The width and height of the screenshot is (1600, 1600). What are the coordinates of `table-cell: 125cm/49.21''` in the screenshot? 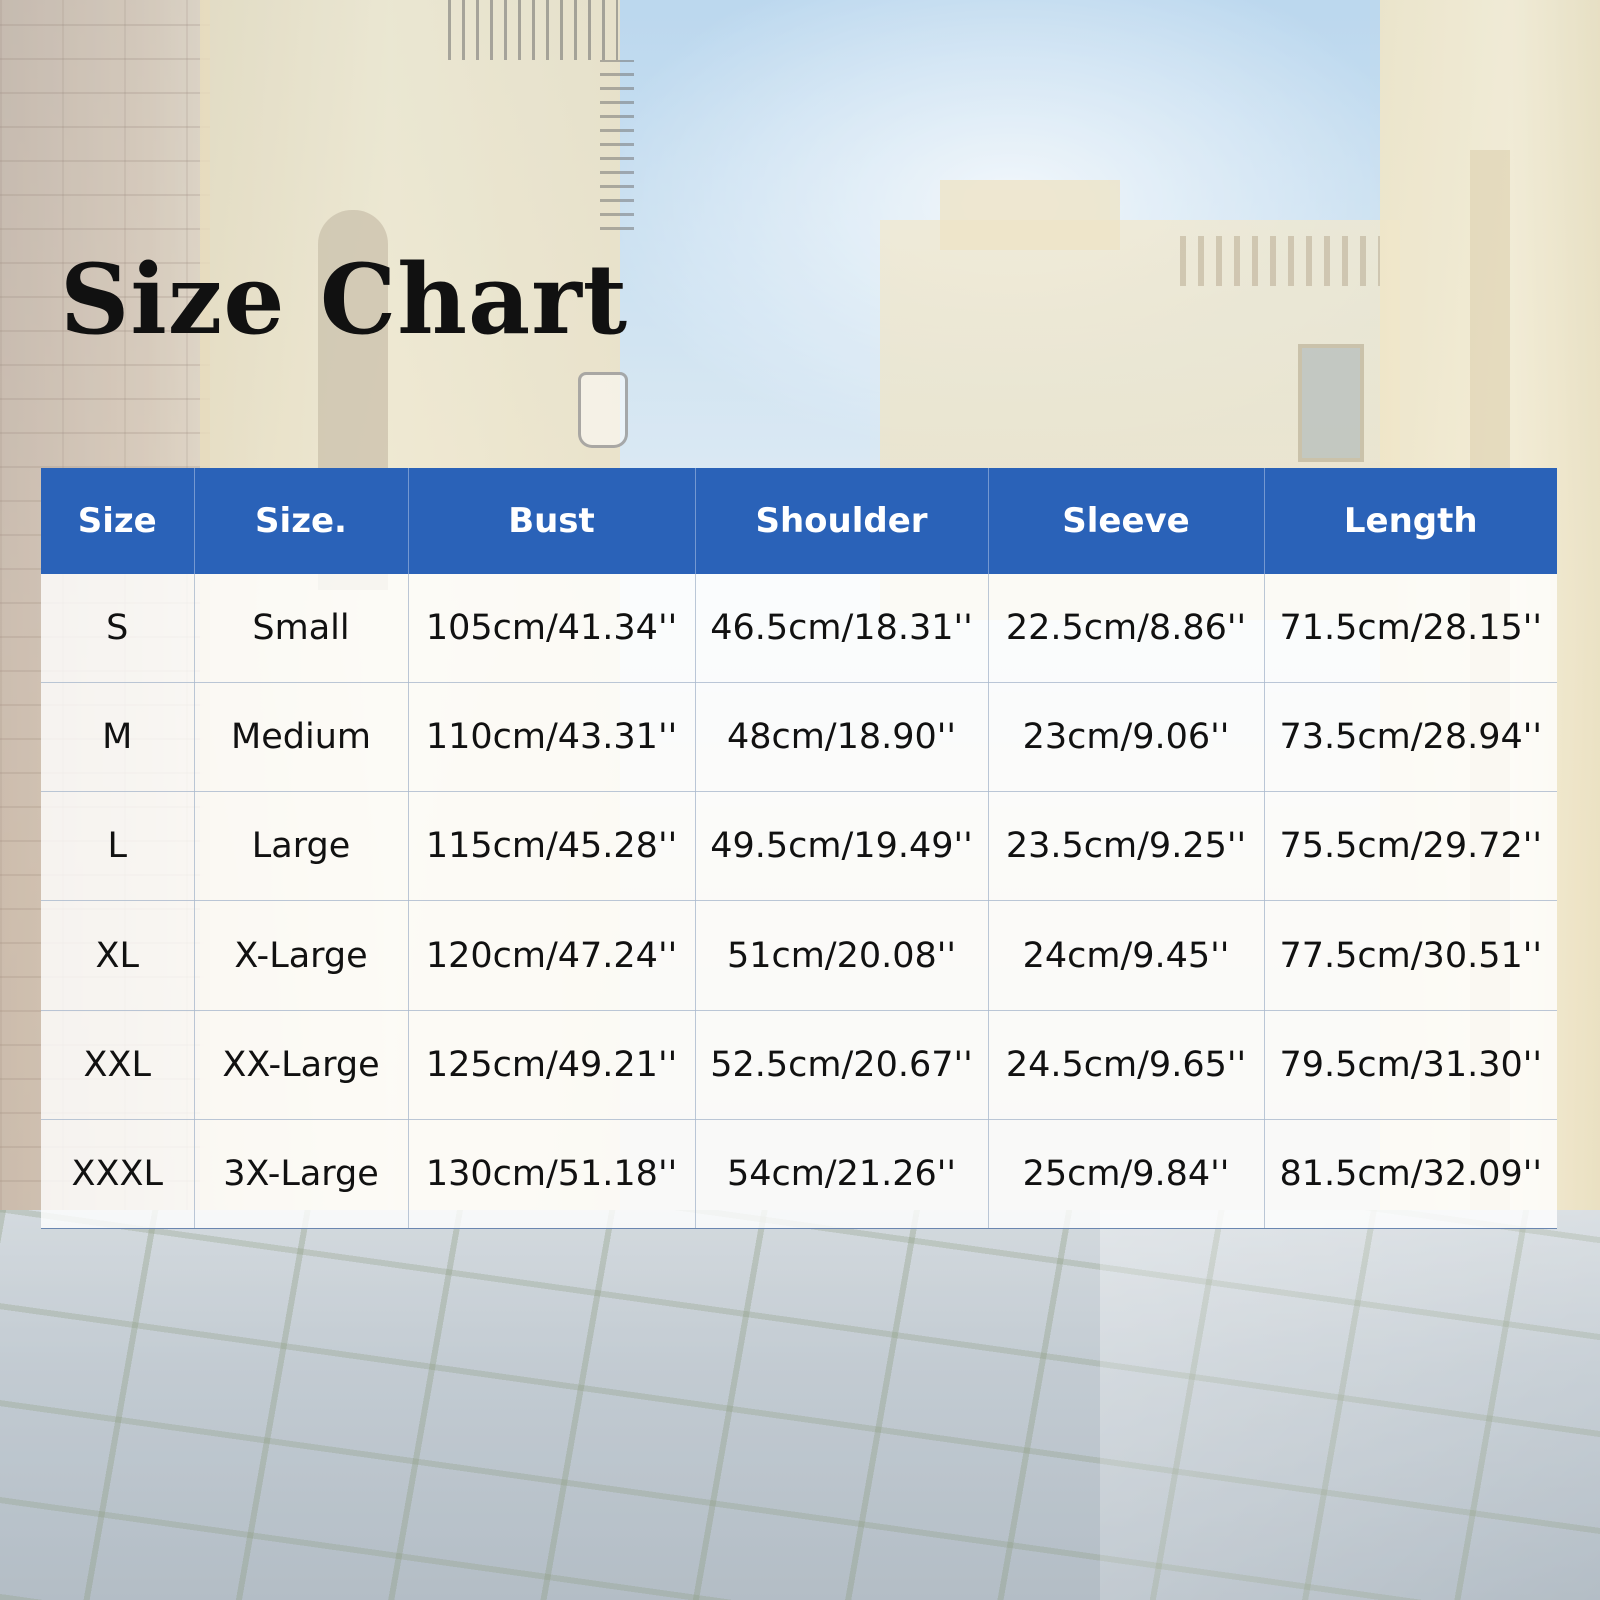 It's located at (552, 1065).